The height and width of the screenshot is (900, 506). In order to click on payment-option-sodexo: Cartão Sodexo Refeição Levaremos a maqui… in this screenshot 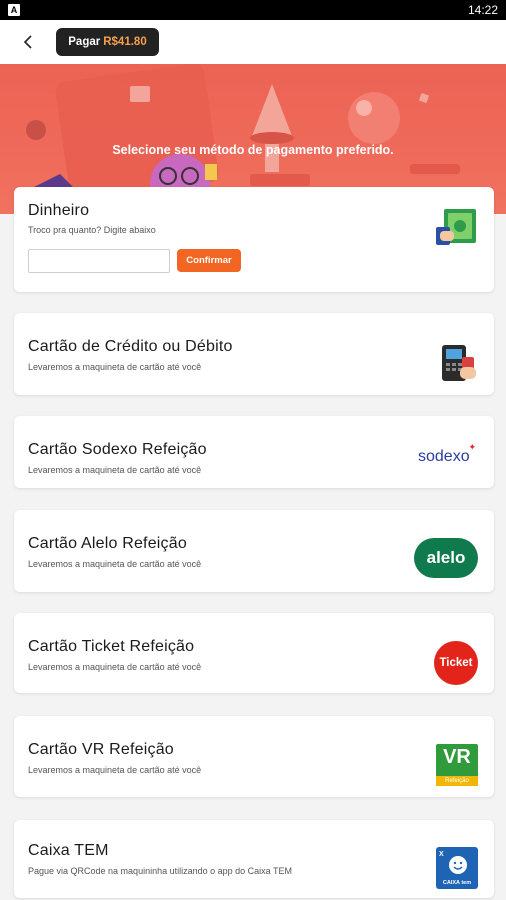, I will do `click(254, 452)`.